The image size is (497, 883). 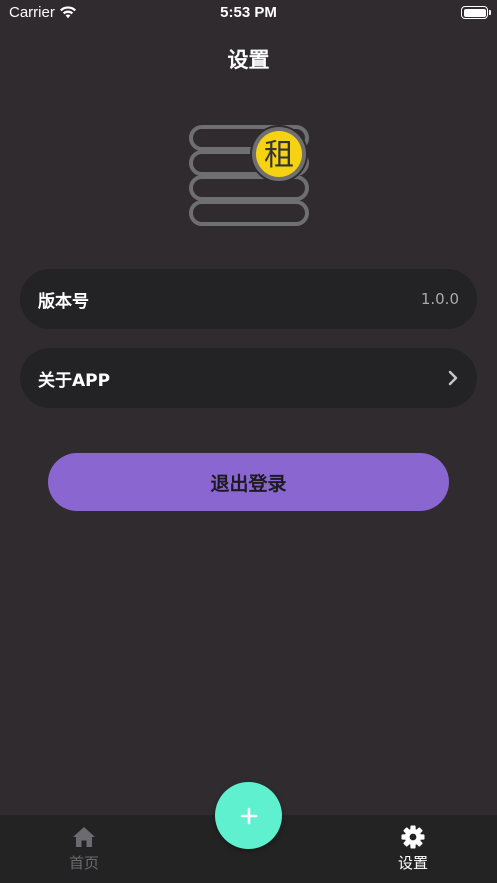 I want to click on plus-icon, so click(x=248, y=815).